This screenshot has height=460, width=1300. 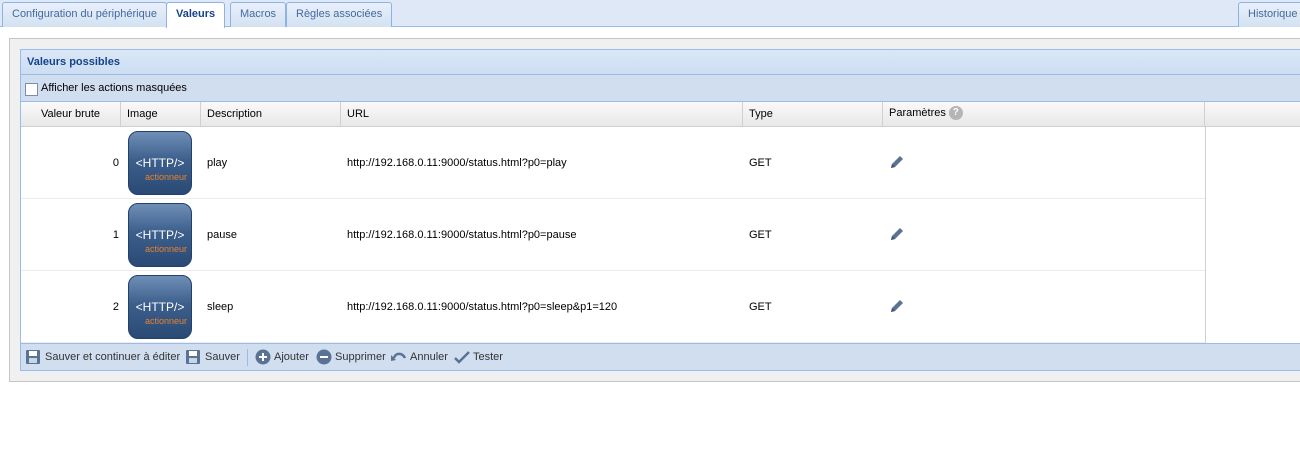 What do you see at coordinates (114, 88) in the screenshot?
I see `show-hidden-label: Afficher les actions masquées` at bounding box center [114, 88].